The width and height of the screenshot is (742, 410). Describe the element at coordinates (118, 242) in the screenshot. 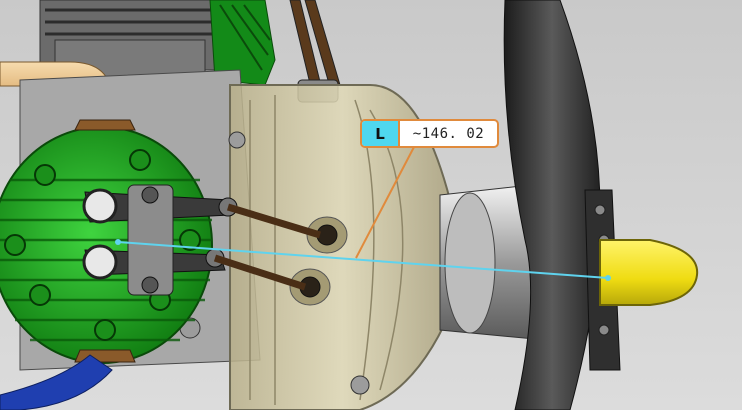

I see `measurement-endpoint-start` at that location.